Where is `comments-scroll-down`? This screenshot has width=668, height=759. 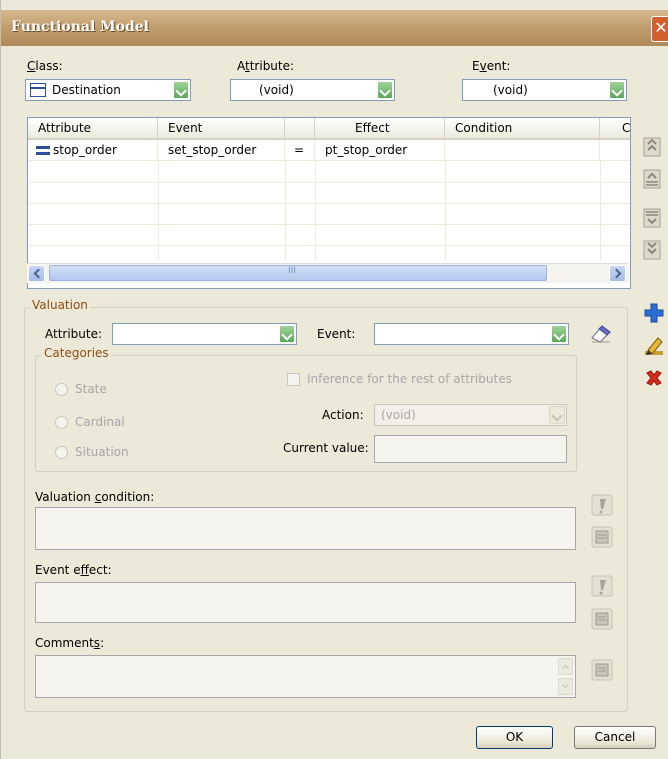
comments-scroll-down is located at coordinates (565, 686).